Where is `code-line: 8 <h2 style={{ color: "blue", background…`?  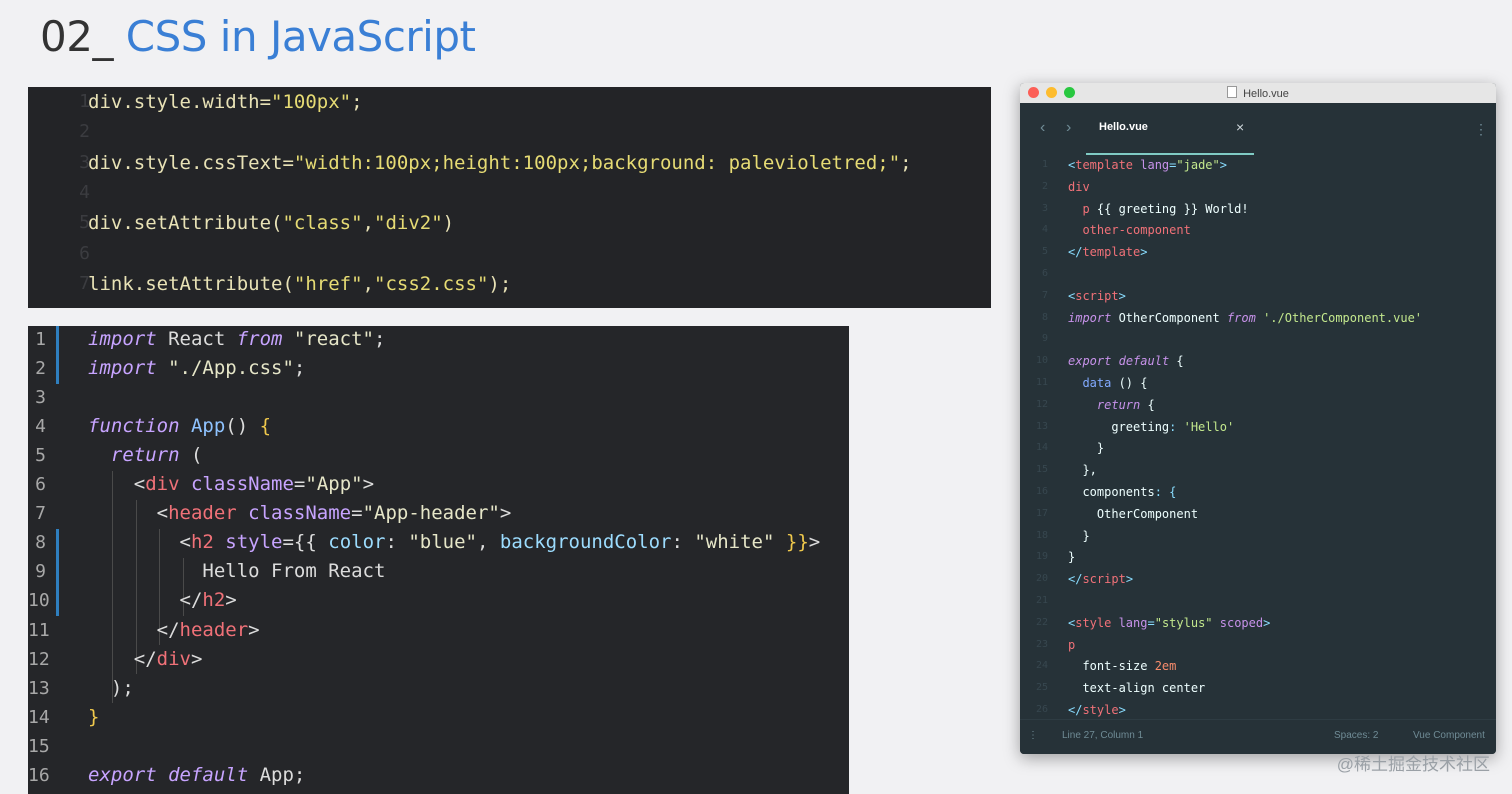
code-line: 8 <h2 style={{ color: "blue", background… is located at coordinates (438, 542).